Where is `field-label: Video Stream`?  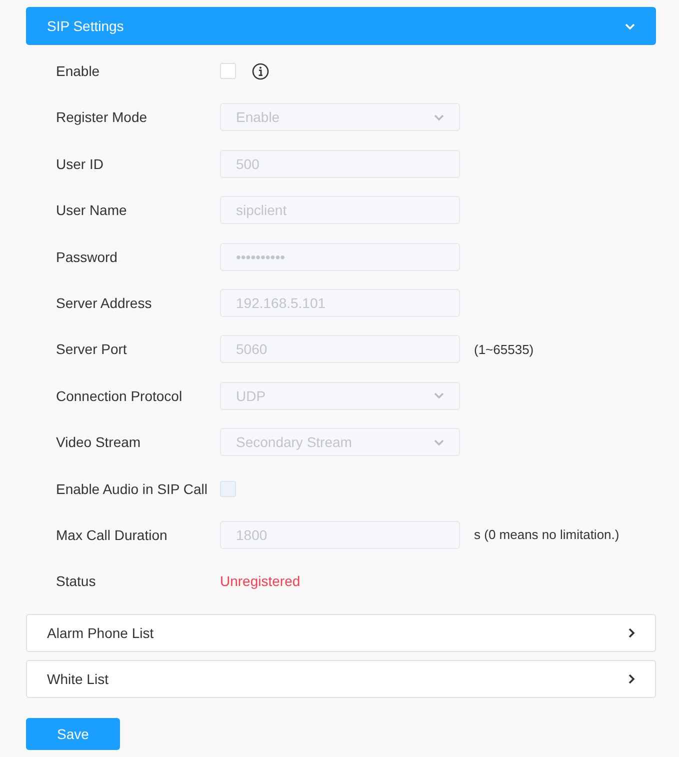 field-label: Video Stream is located at coordinates (99, 442).